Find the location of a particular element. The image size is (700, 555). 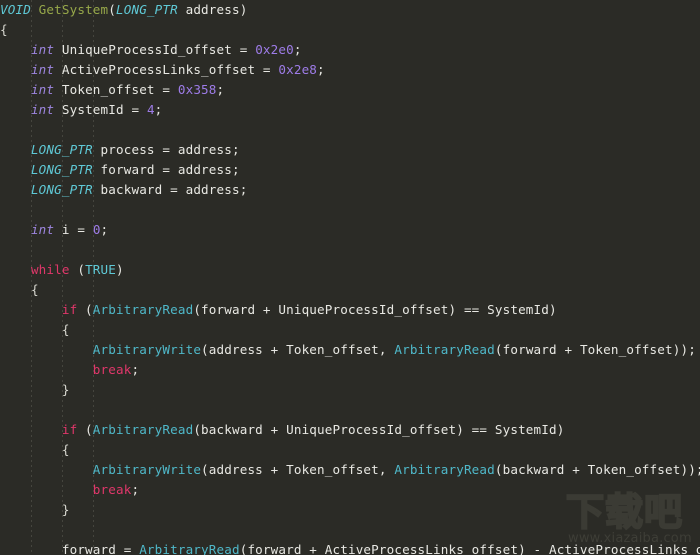

code-token: SystemId = is located at coordinates (100, 109).